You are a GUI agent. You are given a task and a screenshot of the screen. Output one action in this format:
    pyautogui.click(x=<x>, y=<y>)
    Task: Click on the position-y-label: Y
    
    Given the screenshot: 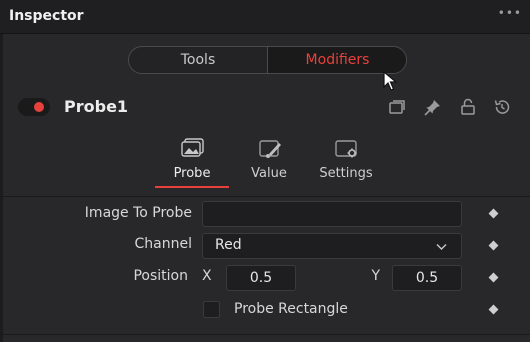 What is the action you would take?
    pyautogui.click(x=375, y=276)
    